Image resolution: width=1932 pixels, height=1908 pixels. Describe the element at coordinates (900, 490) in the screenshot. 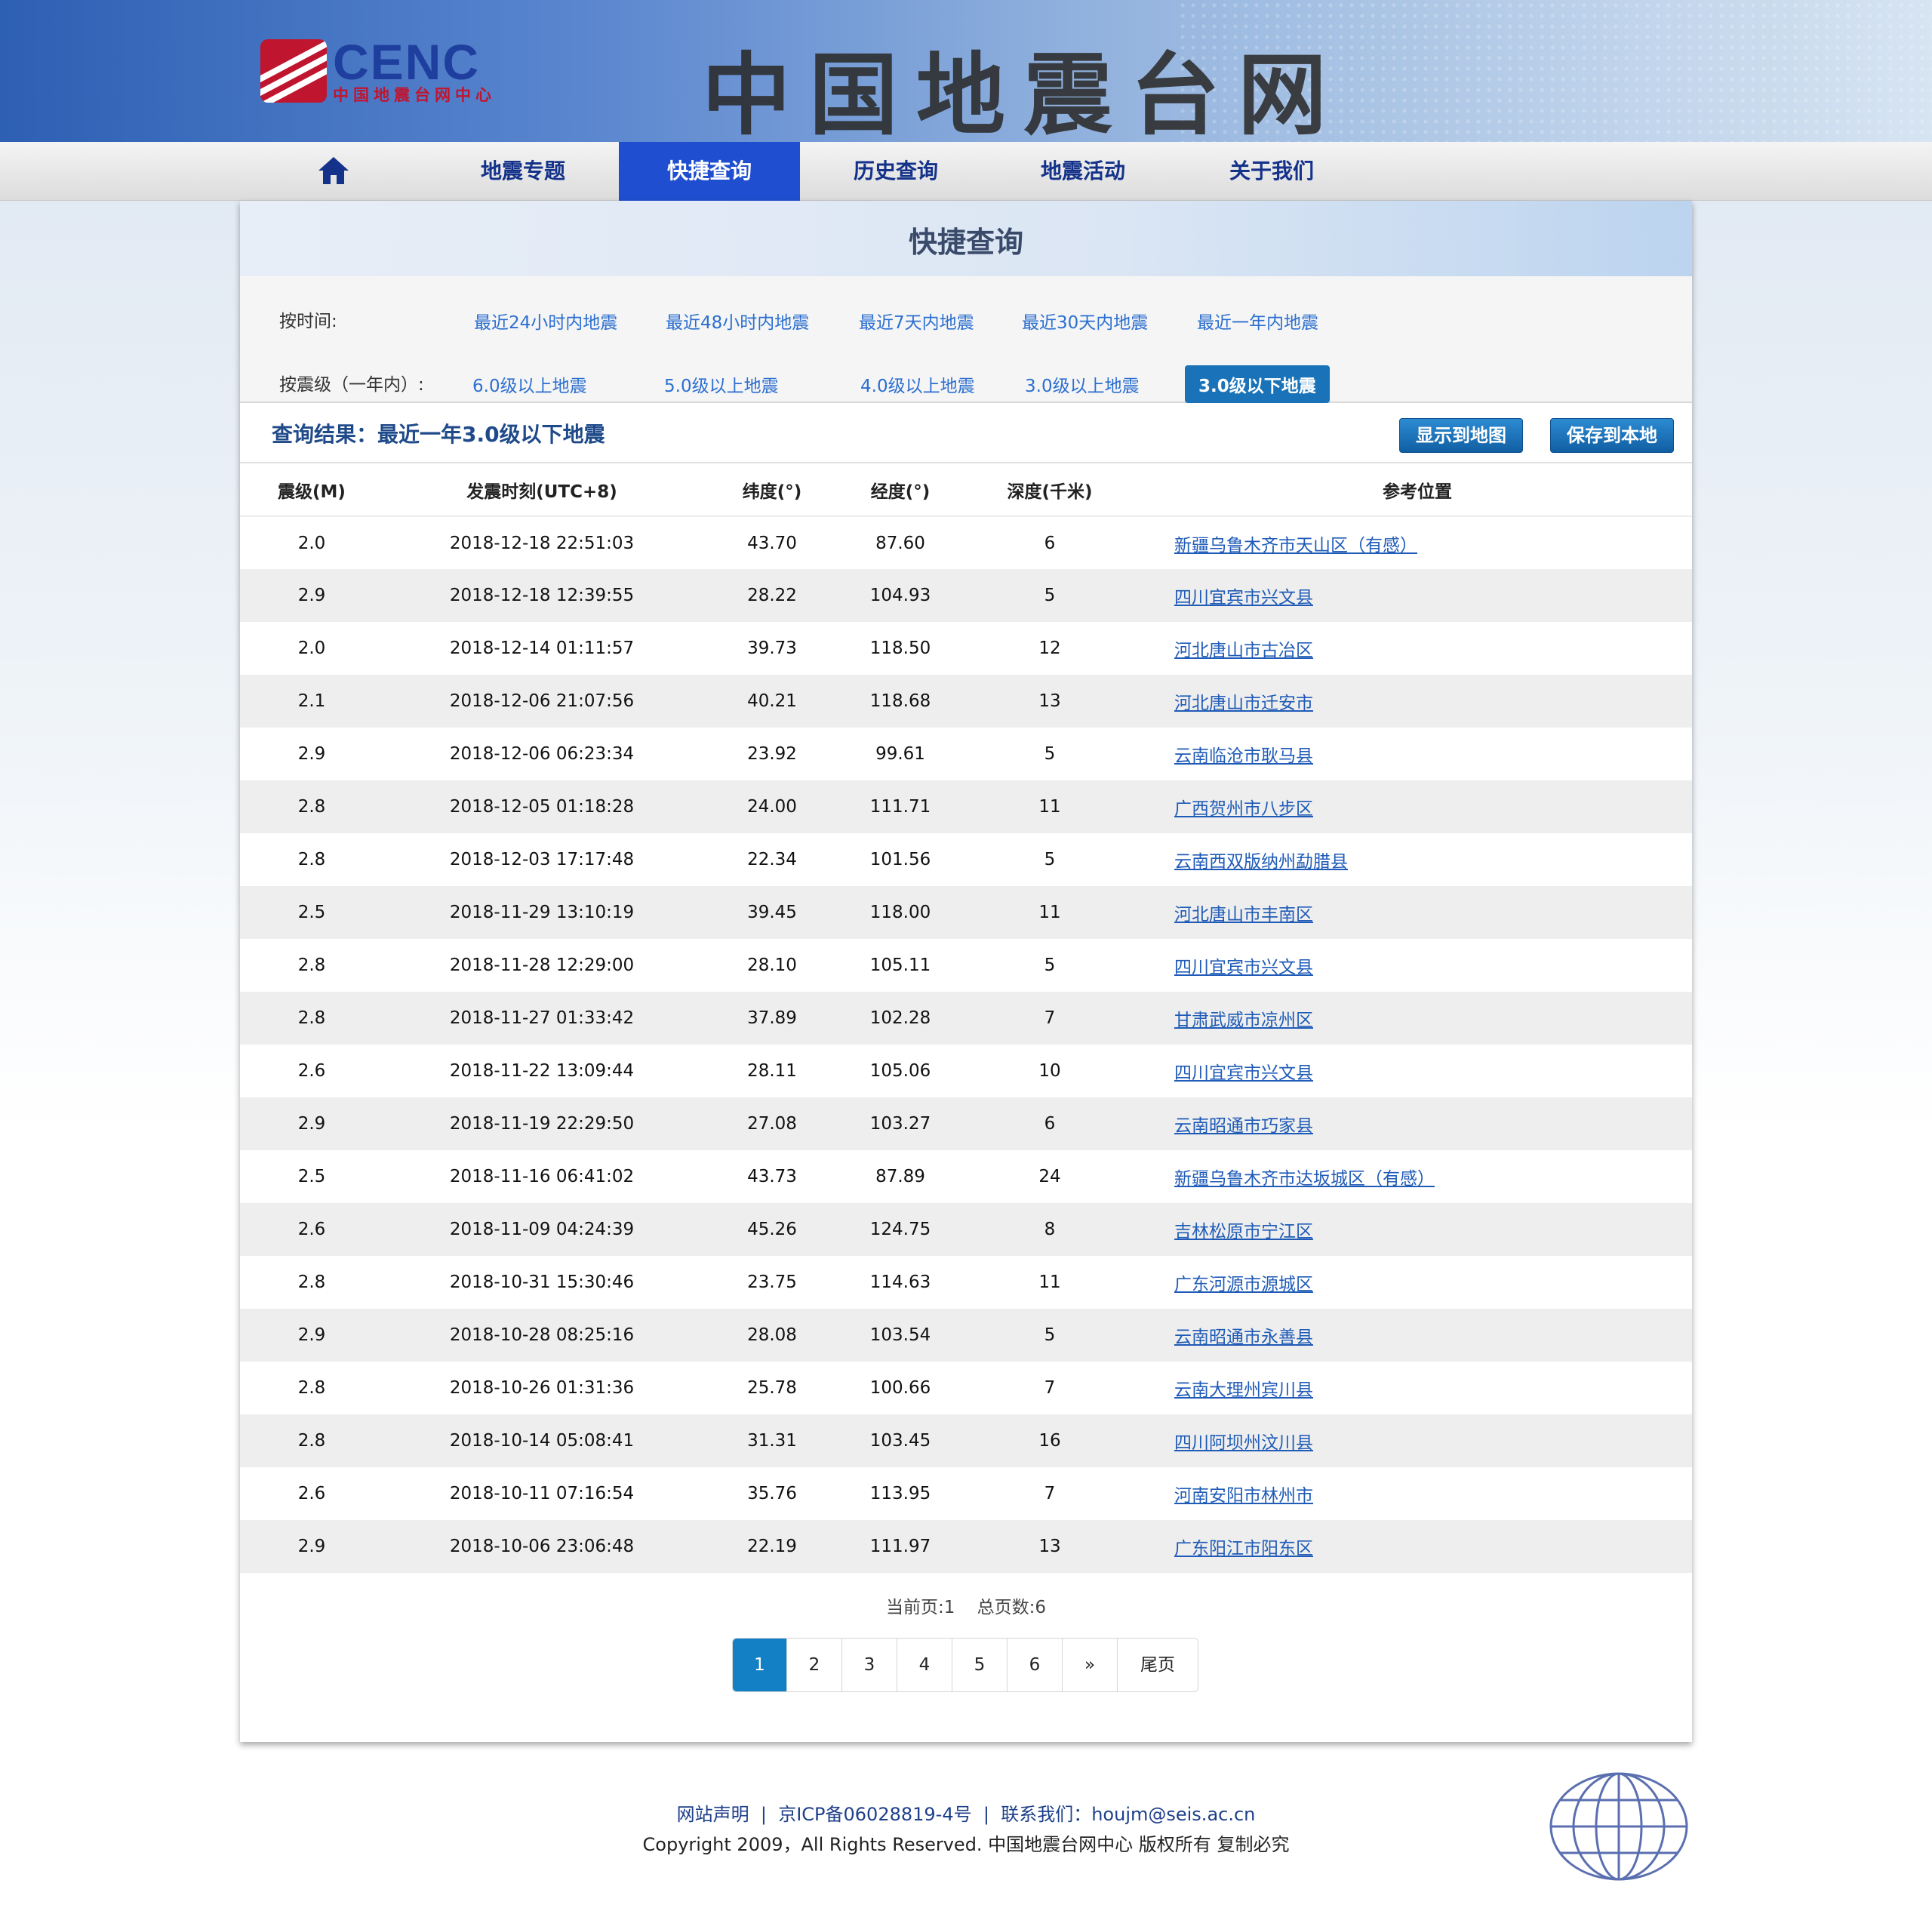

I see `col-longitude: 经度(°)` at that location.